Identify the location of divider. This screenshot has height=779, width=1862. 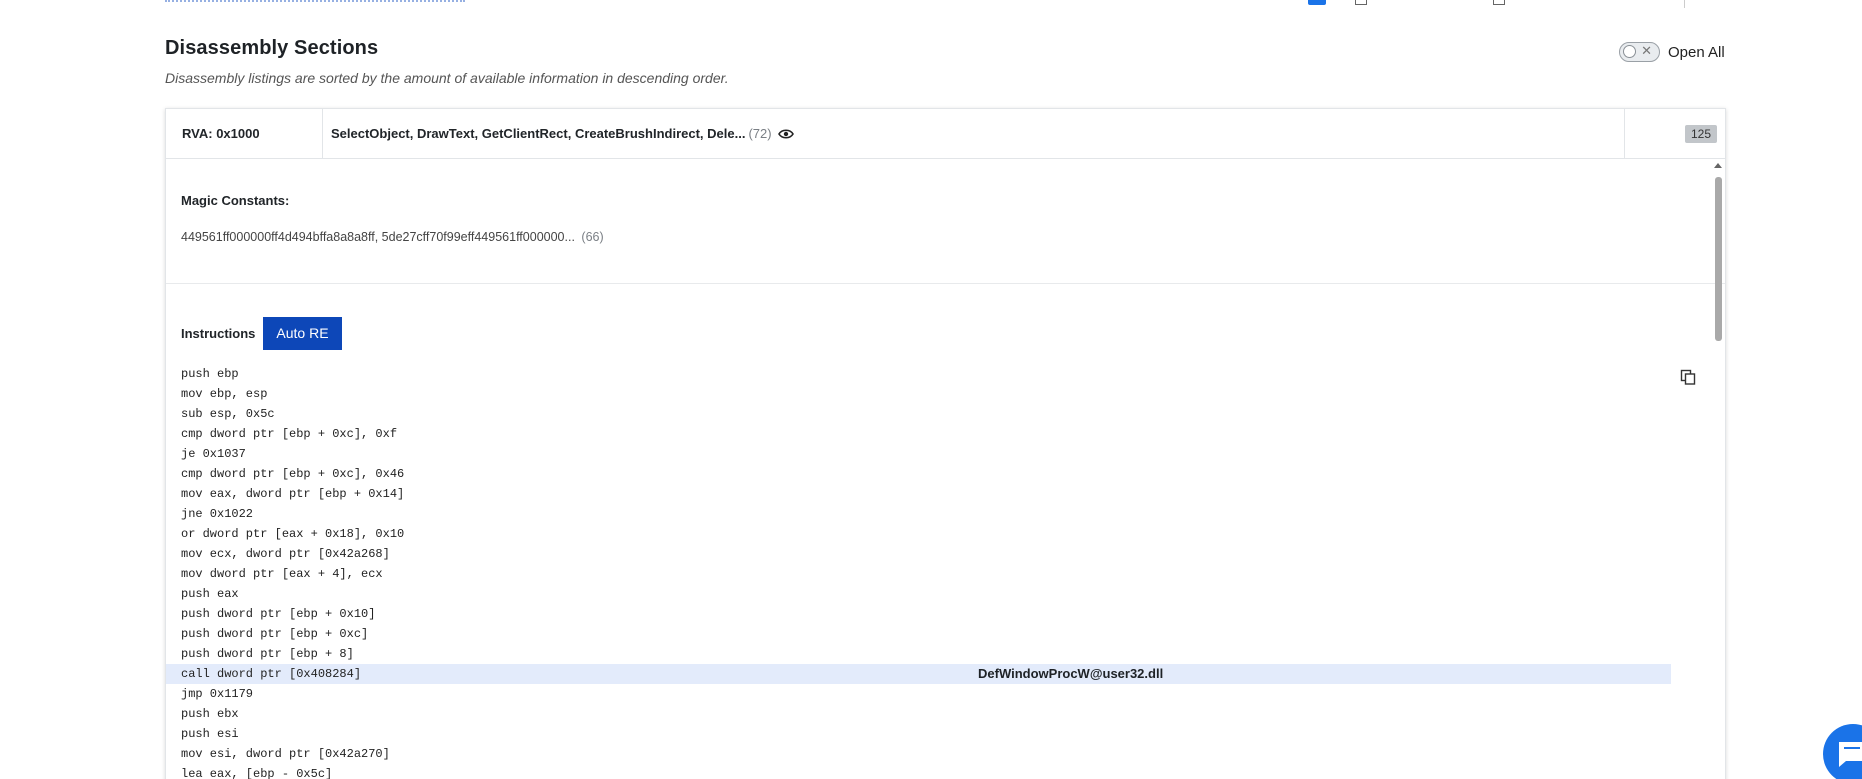
(1684, 4).